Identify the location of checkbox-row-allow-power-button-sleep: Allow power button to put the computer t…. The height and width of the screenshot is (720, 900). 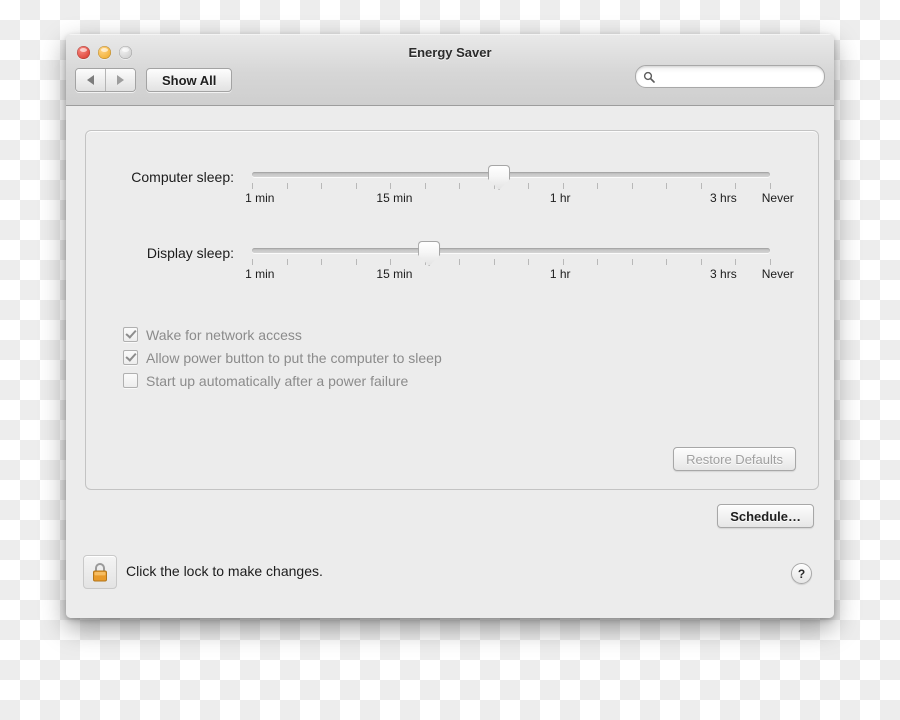
(282, 357).